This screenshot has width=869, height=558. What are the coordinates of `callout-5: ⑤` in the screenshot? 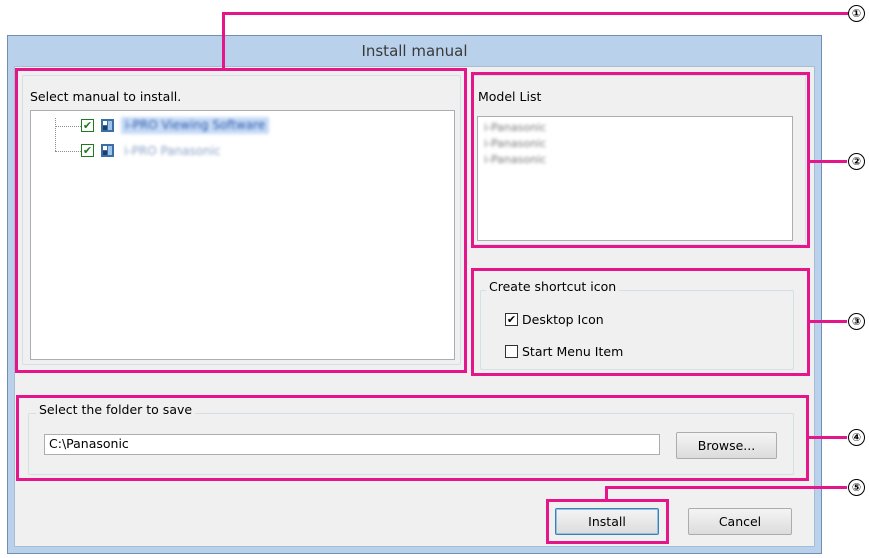 It's located at (856, 487).